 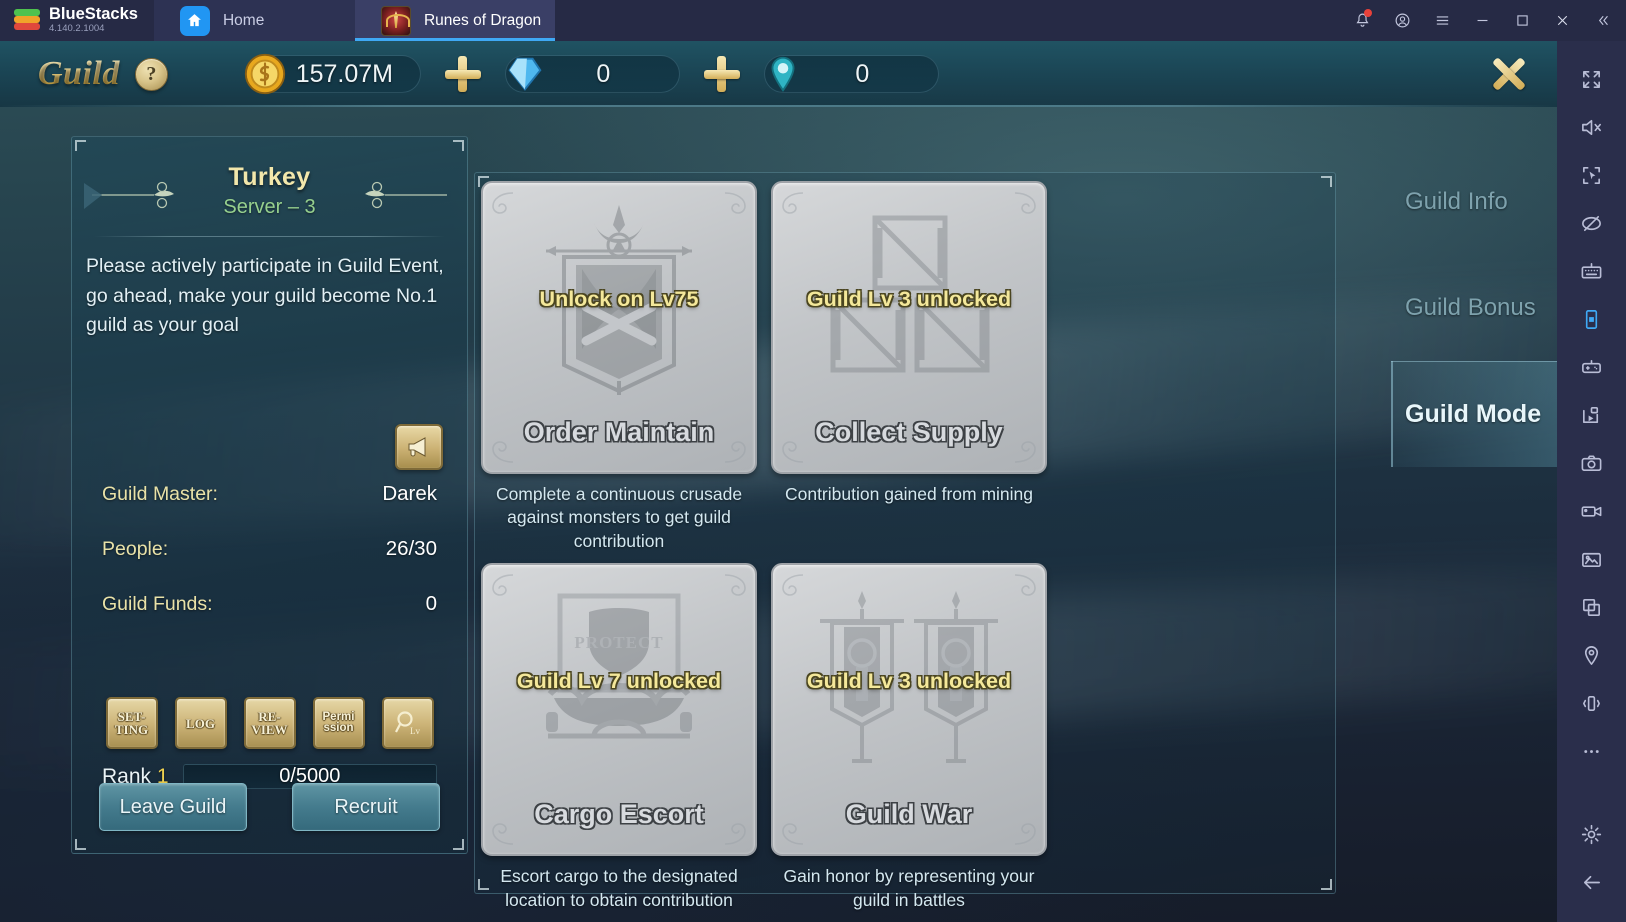 What do you see at coordinates (131, 729) in the screenshot?
I see `setting-line2: TING` at bounding box center [131, 729].